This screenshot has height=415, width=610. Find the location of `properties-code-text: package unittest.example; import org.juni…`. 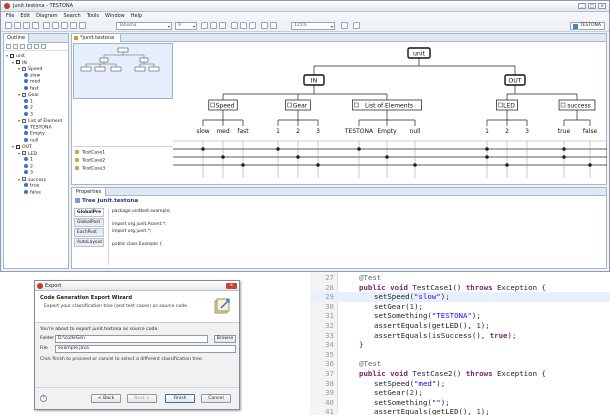

properties-code-text: package unittest.example; import org.juni… is located at coordinates (356, 237).